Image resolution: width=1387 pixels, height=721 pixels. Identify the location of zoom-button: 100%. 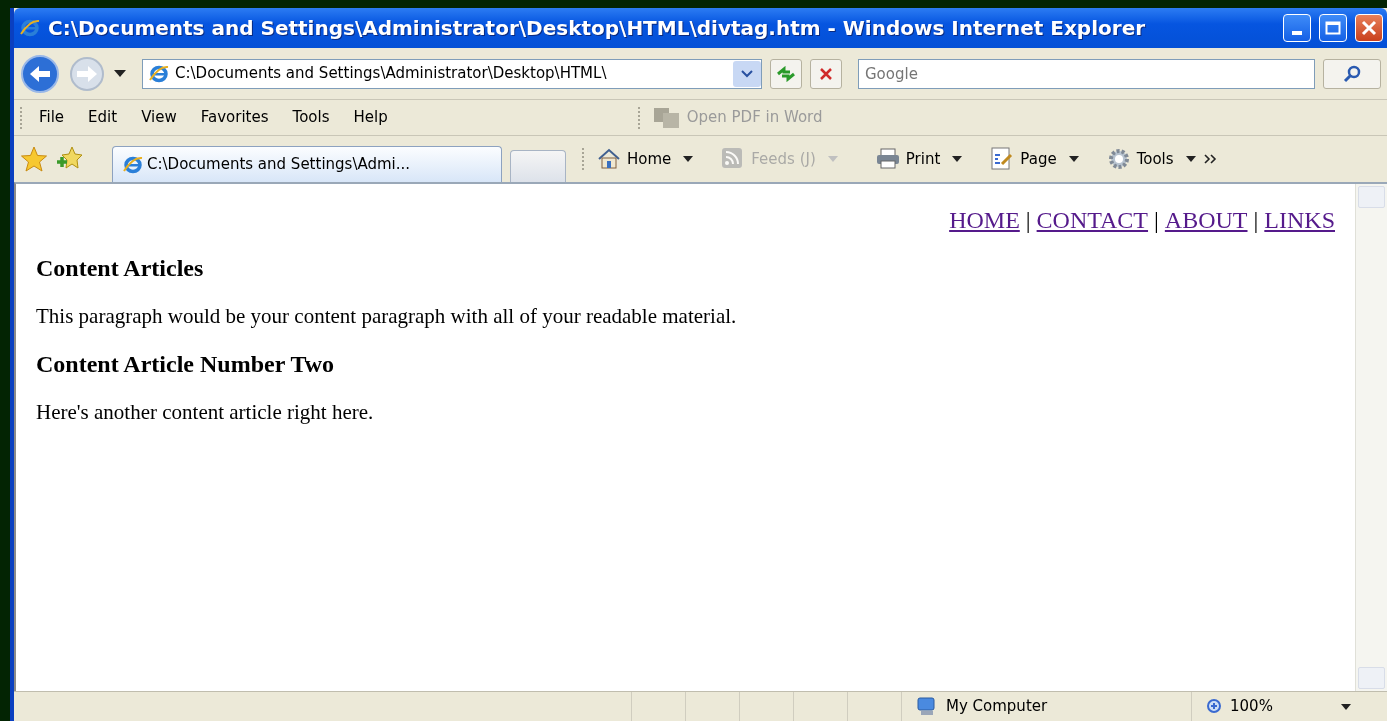
(1266, 706).